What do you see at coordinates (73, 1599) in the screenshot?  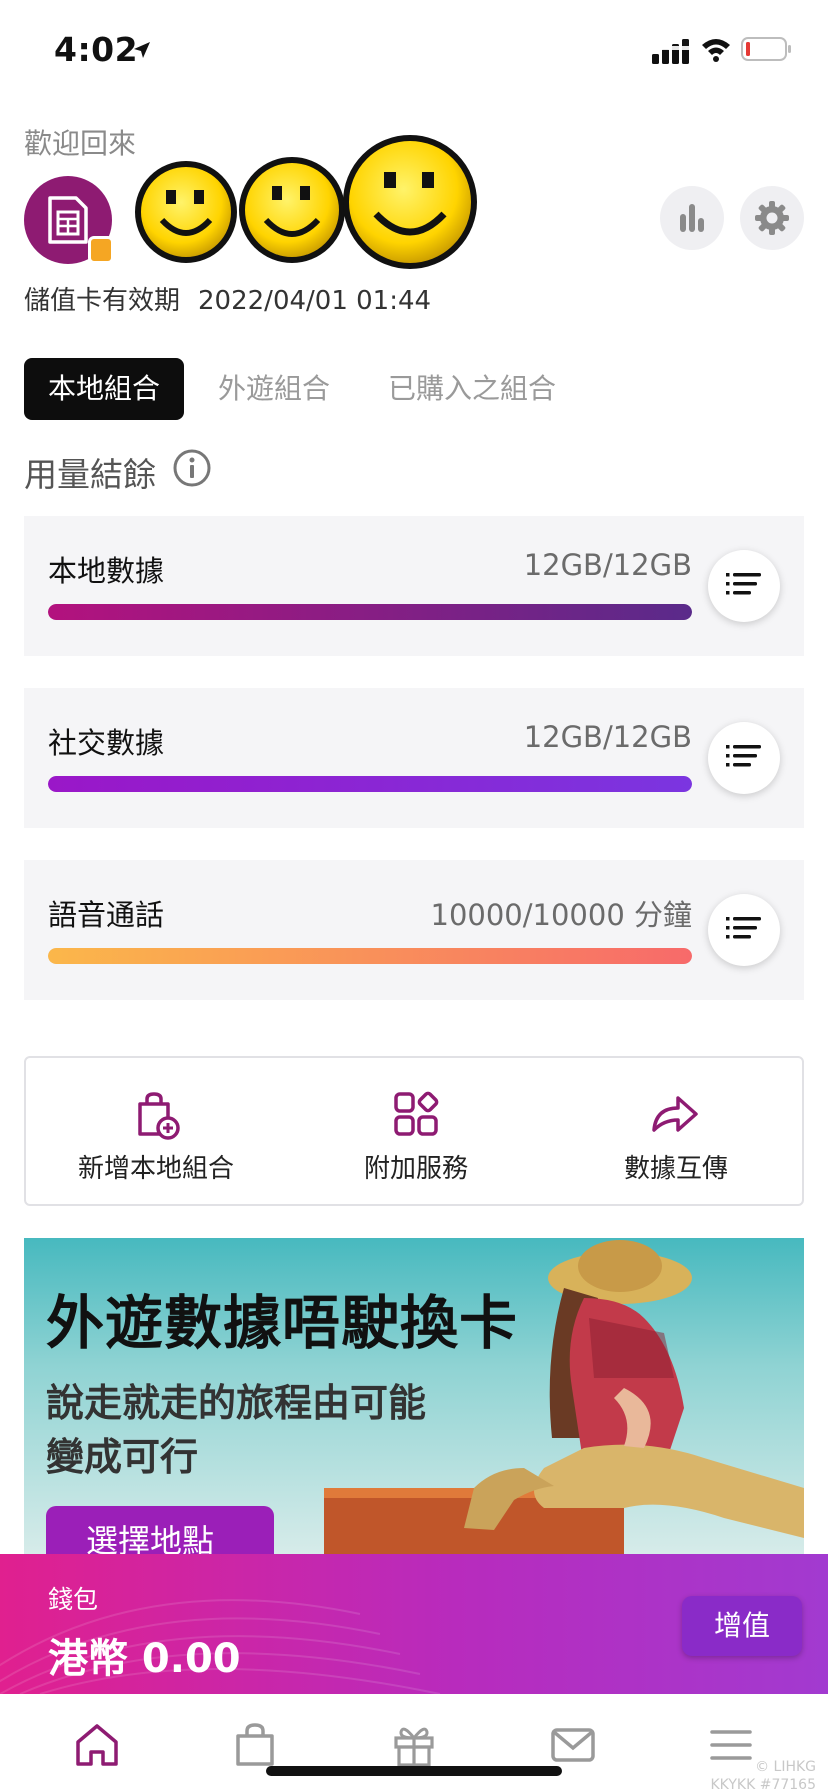 I see `wallet-label: 錢包` at bounding box center [73, 1599].